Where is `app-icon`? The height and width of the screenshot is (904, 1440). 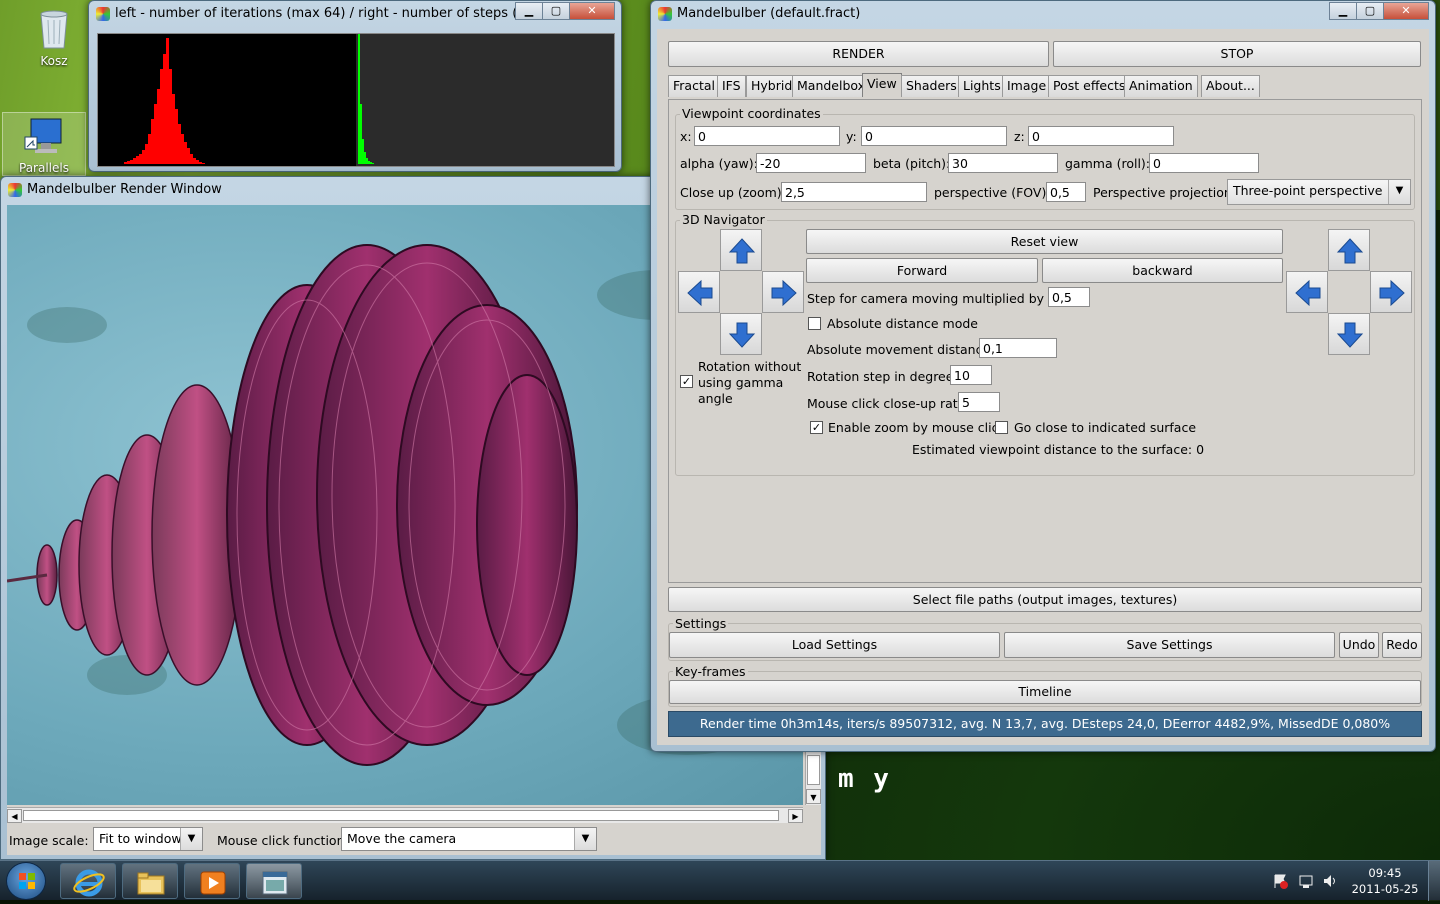 app-icon is located at coordinates (665, 14).